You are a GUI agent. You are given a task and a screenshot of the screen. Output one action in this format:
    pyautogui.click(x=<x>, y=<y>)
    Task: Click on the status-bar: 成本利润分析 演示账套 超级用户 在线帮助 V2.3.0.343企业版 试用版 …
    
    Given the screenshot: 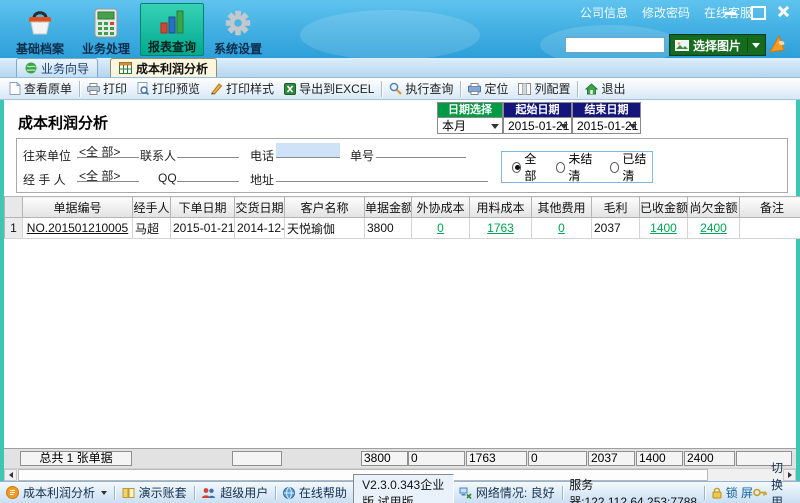 What is the action you would take?
    pyautogui.click(x=400, y=482)
    